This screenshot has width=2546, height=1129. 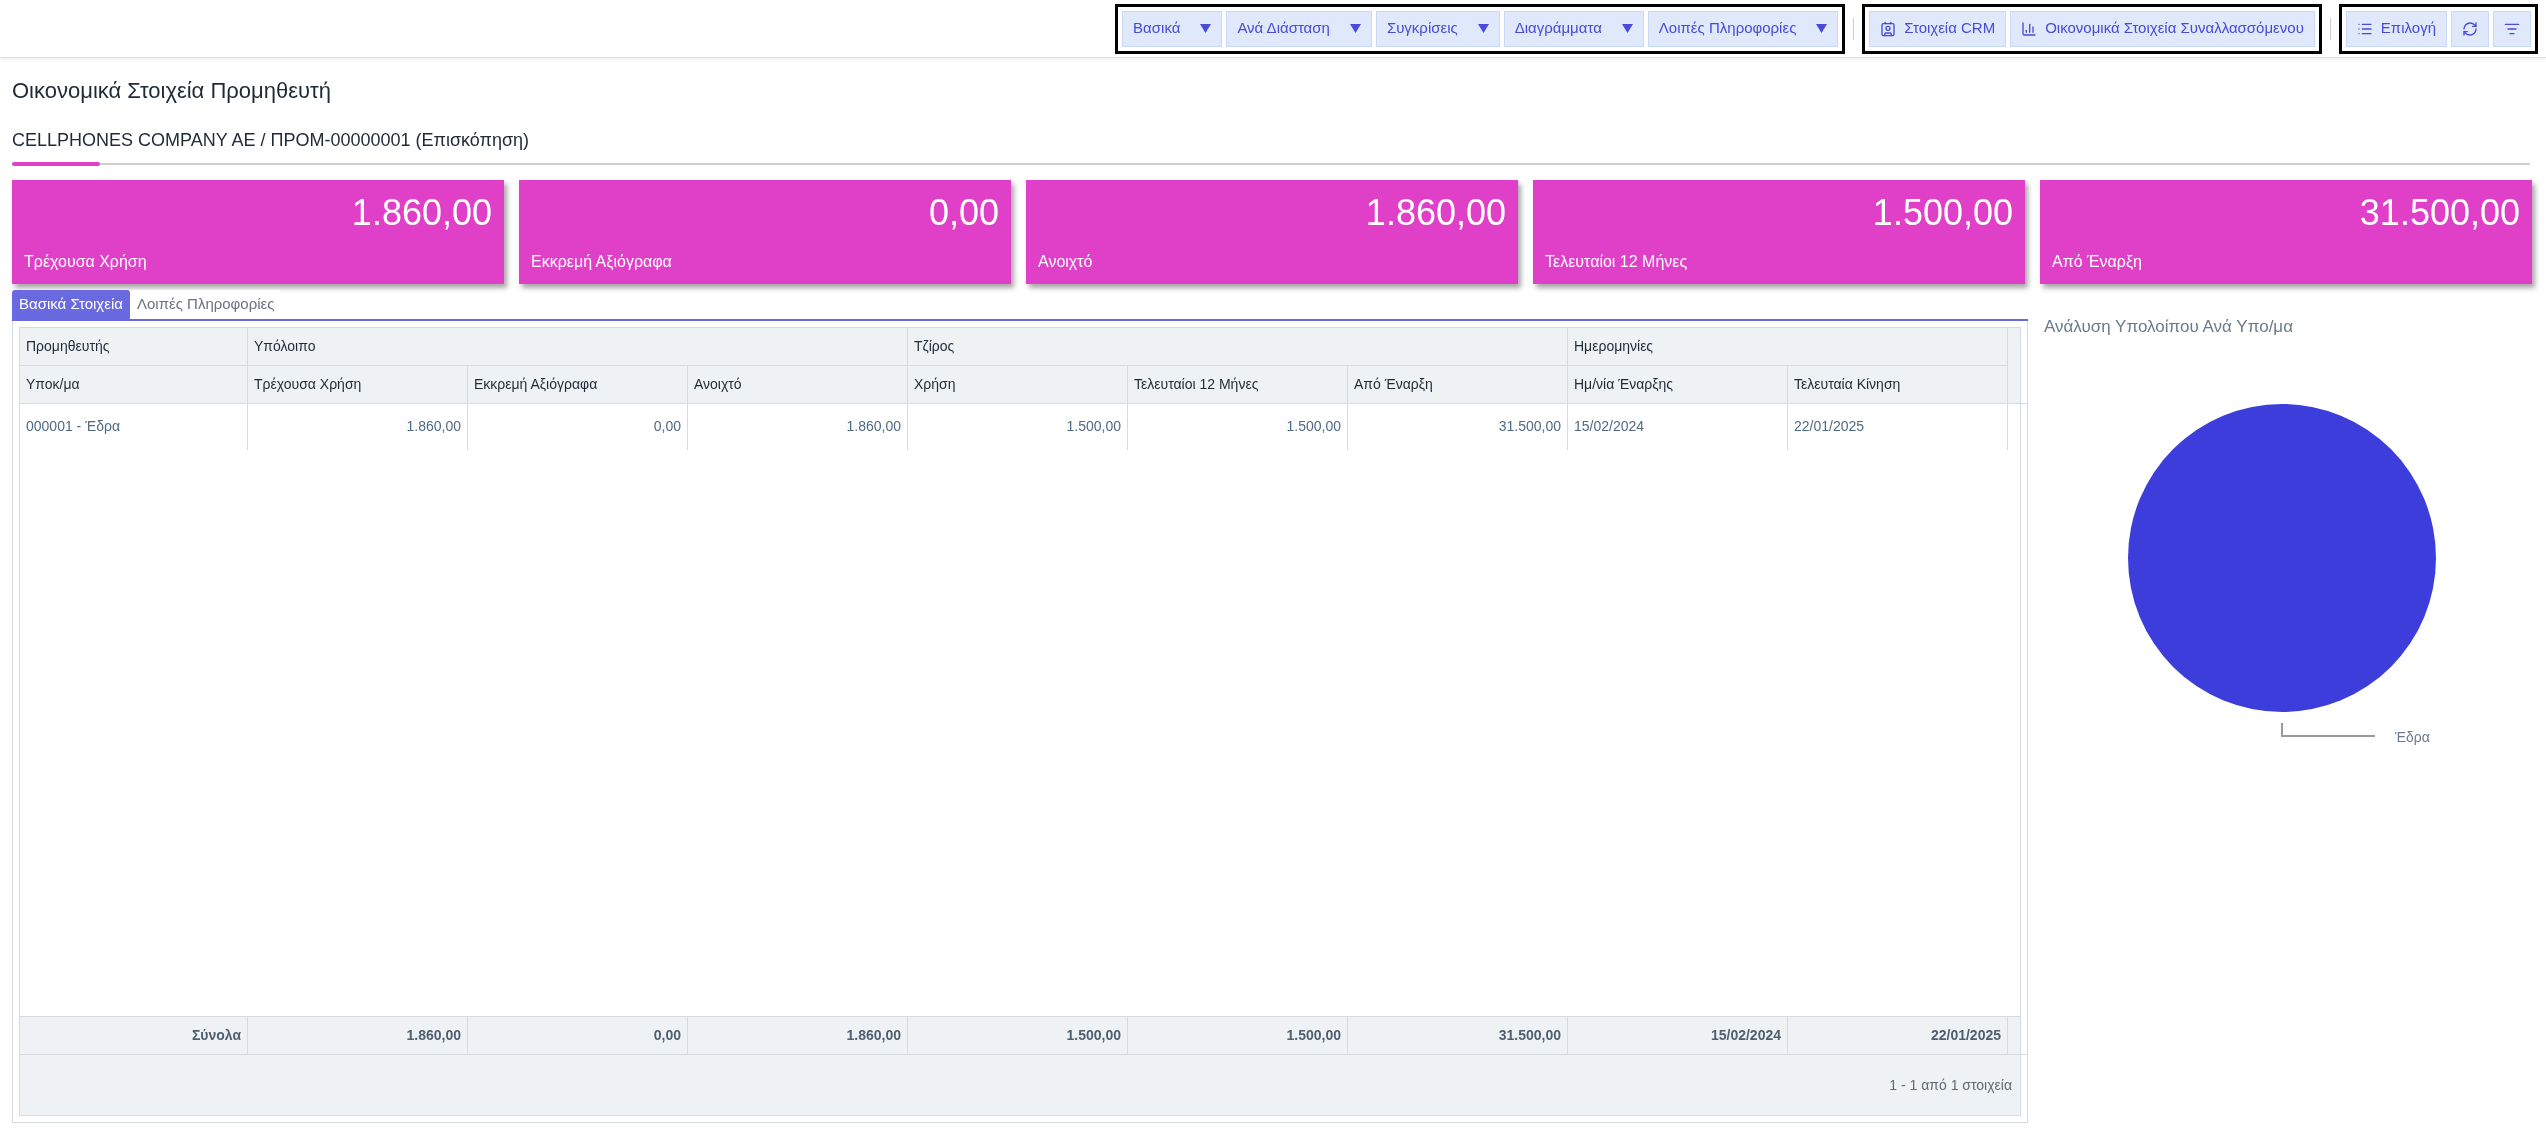 I want to click on group-header: Ημερομηνίες, so click(x=1788, y=346).